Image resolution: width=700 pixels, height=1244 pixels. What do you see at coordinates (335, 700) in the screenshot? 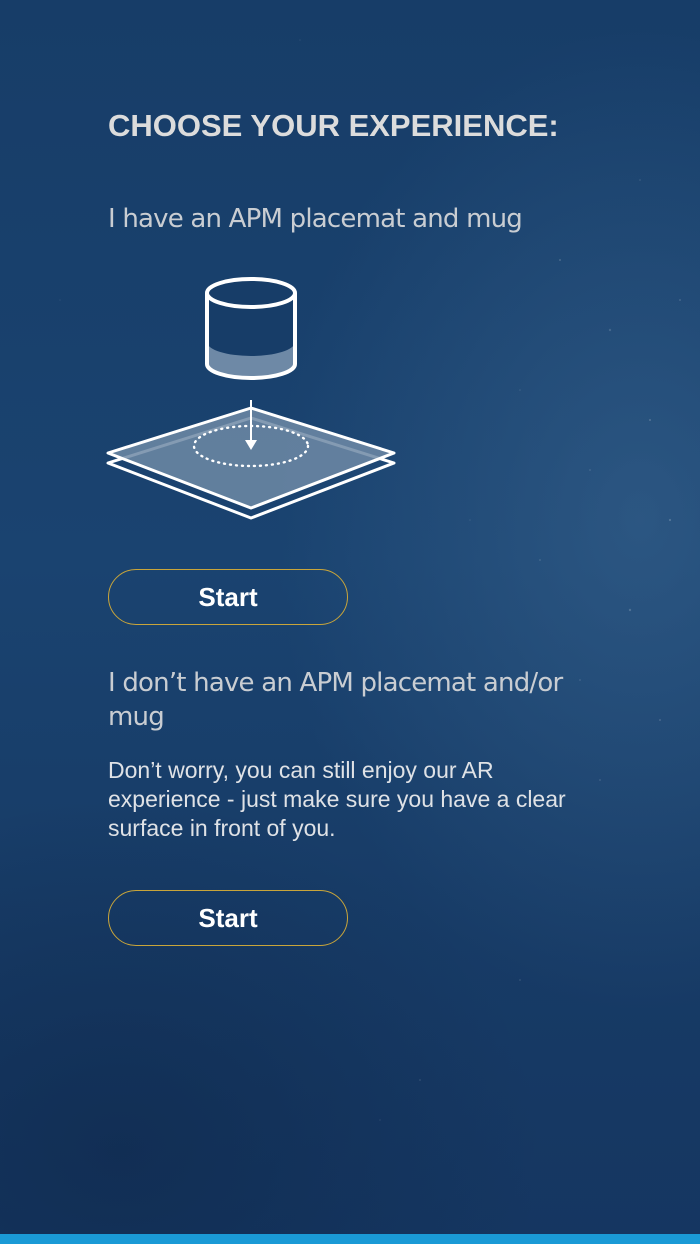
I see `option-no-placemat-heading: I don’t have an APM placemat and/or mug` at bounding box center [335, 700].